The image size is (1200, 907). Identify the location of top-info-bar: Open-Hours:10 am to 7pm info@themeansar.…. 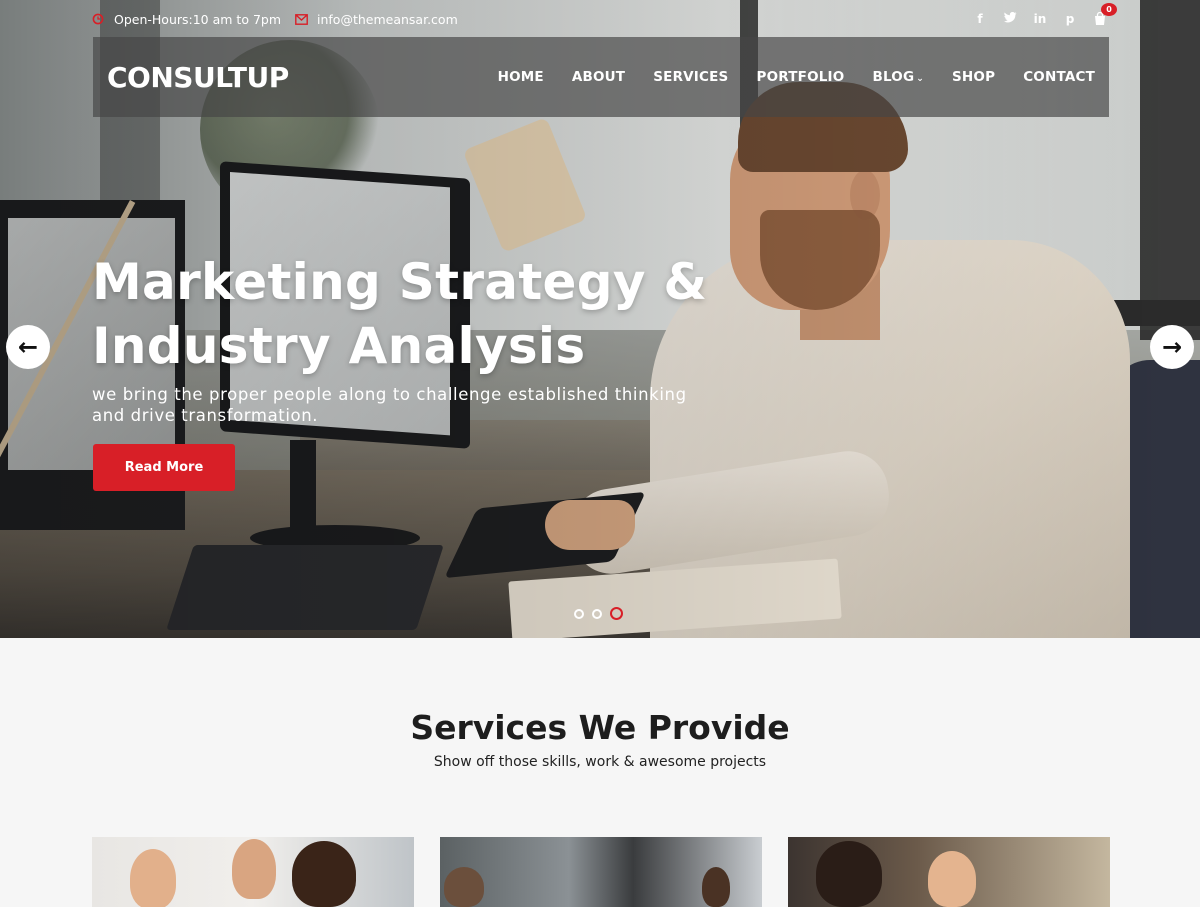
(604, 16).